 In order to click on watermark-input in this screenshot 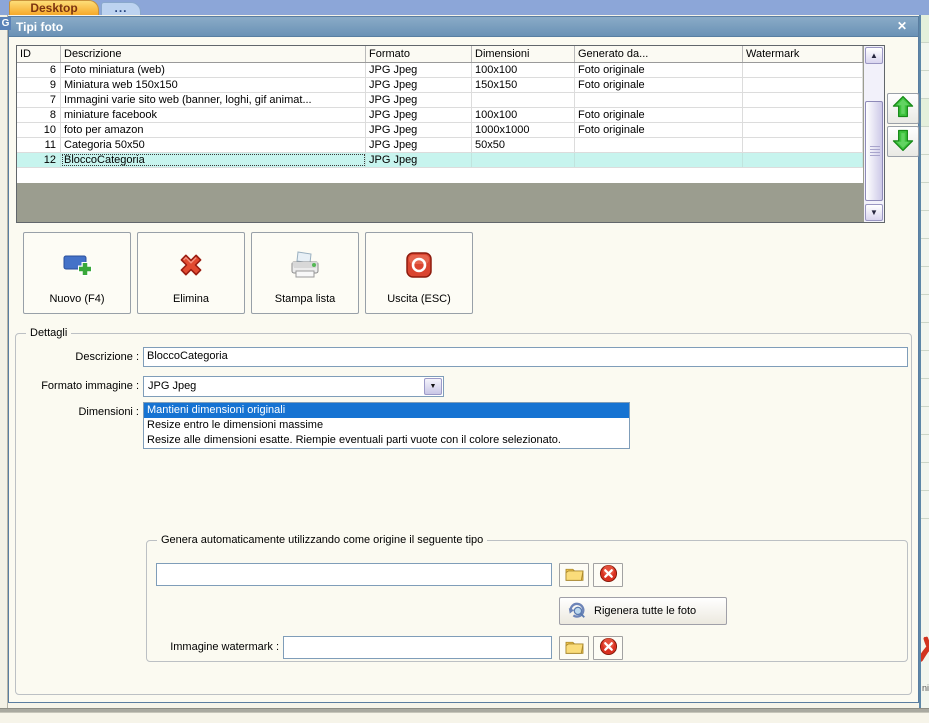, I will do `click(417, 647)`.